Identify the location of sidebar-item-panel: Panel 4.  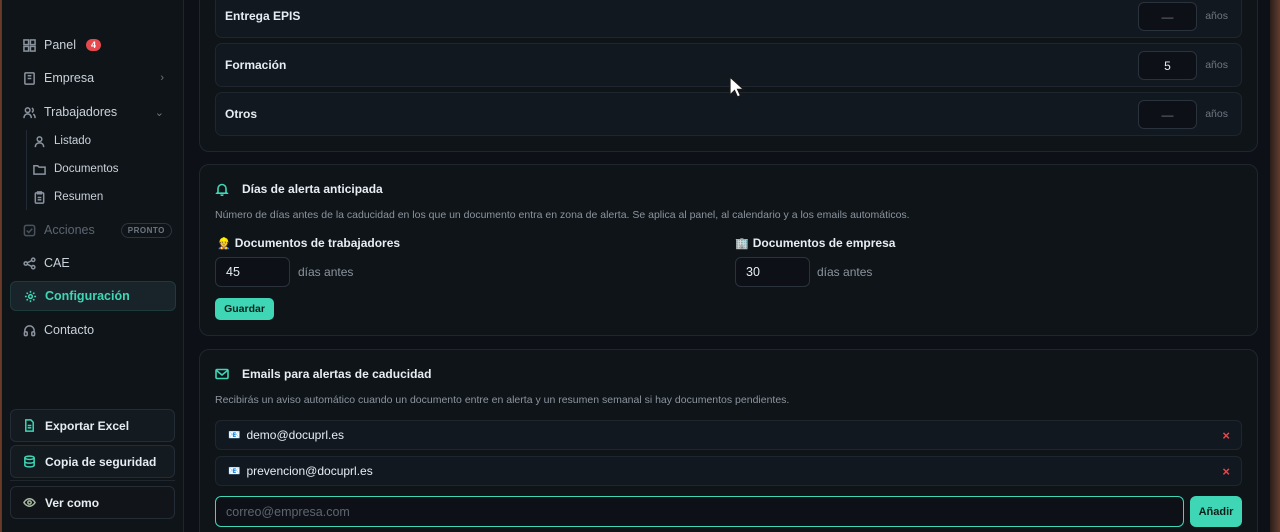
(93, 45).